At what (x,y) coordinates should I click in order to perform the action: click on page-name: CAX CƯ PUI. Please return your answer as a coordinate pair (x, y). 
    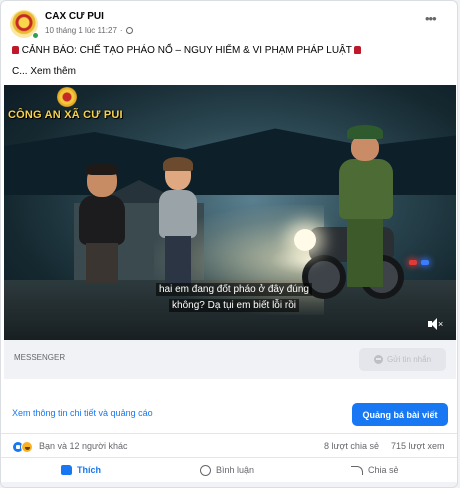
    Looking at the image, I should click on (74, 16).